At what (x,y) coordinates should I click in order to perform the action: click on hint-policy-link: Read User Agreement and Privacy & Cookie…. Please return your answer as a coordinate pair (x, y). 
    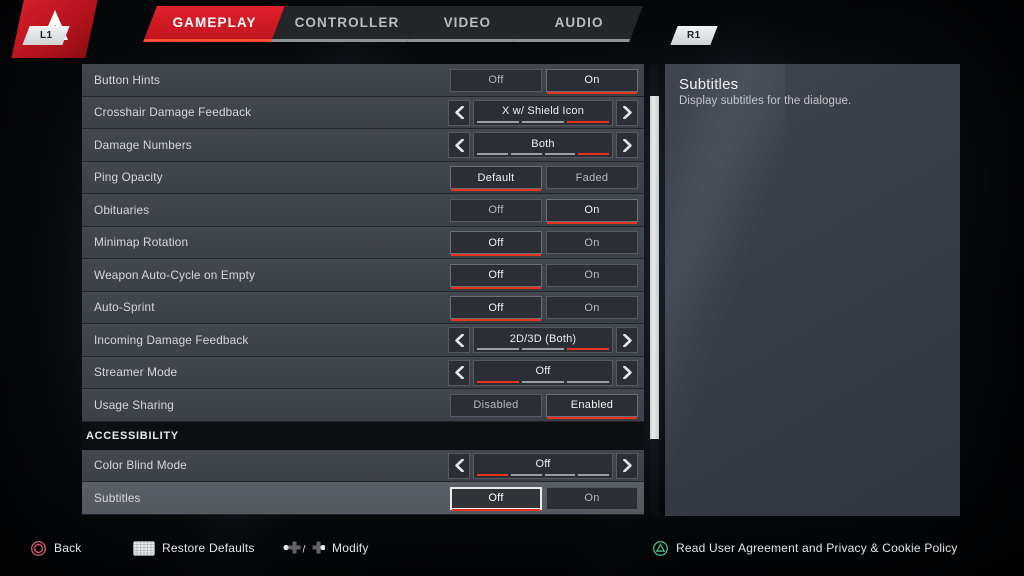
    Looking at the image, I should click on (805, 548).